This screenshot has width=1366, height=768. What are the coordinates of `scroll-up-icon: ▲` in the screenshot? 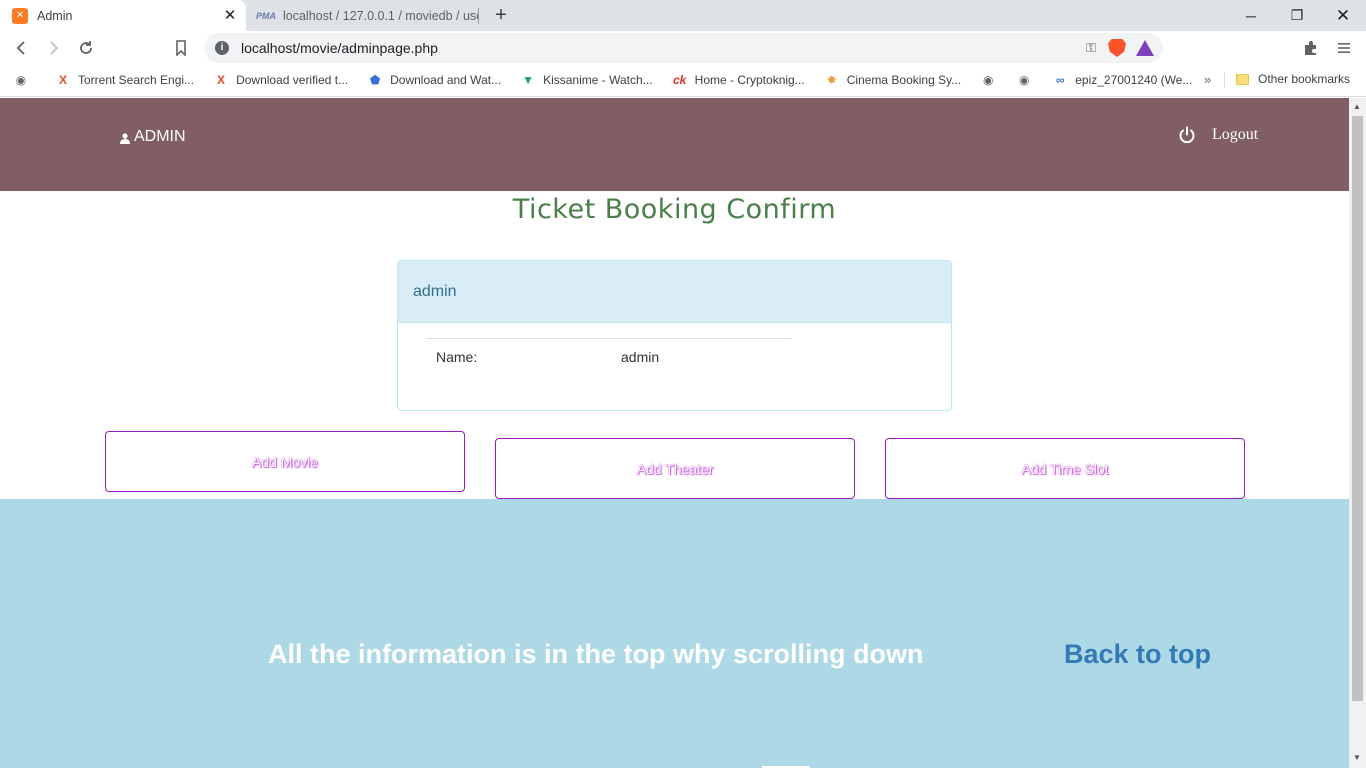 It's located at (1357, 106).